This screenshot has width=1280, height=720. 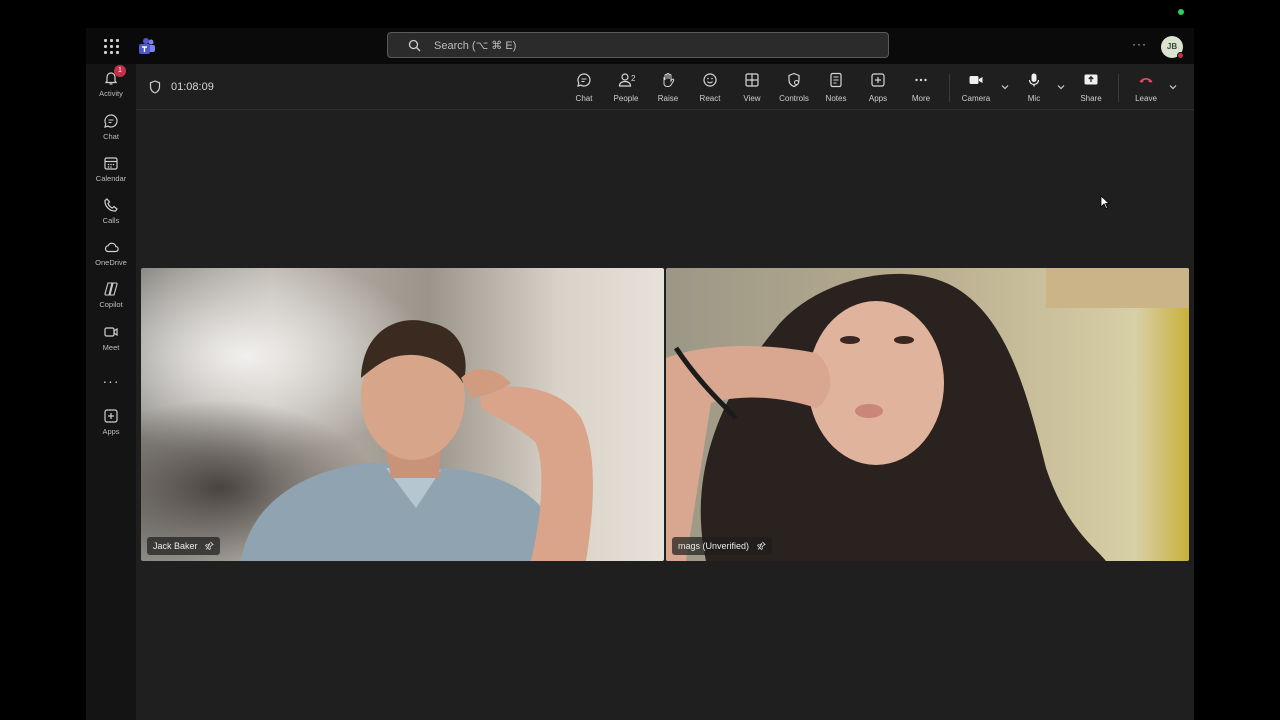 What do you see at coordinates (710, 80) in the screenshot?
I see `emoji-icon` at bounding box center [710, 80].